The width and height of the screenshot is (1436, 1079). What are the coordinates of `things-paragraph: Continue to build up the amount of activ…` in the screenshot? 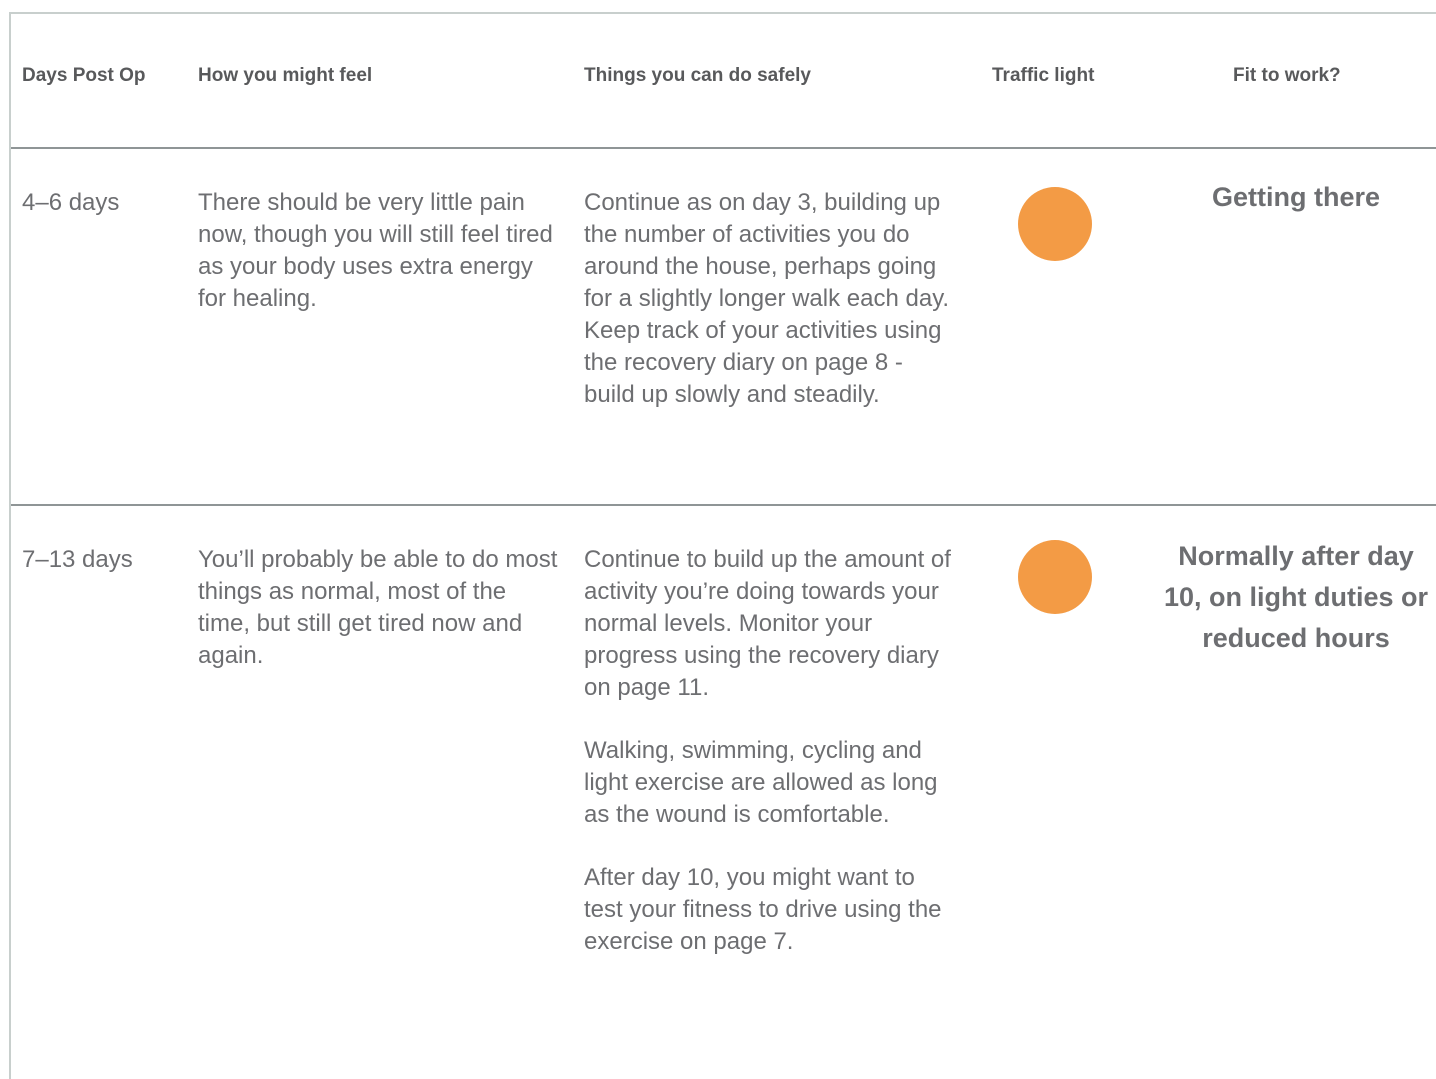 It's located at (767, 623).